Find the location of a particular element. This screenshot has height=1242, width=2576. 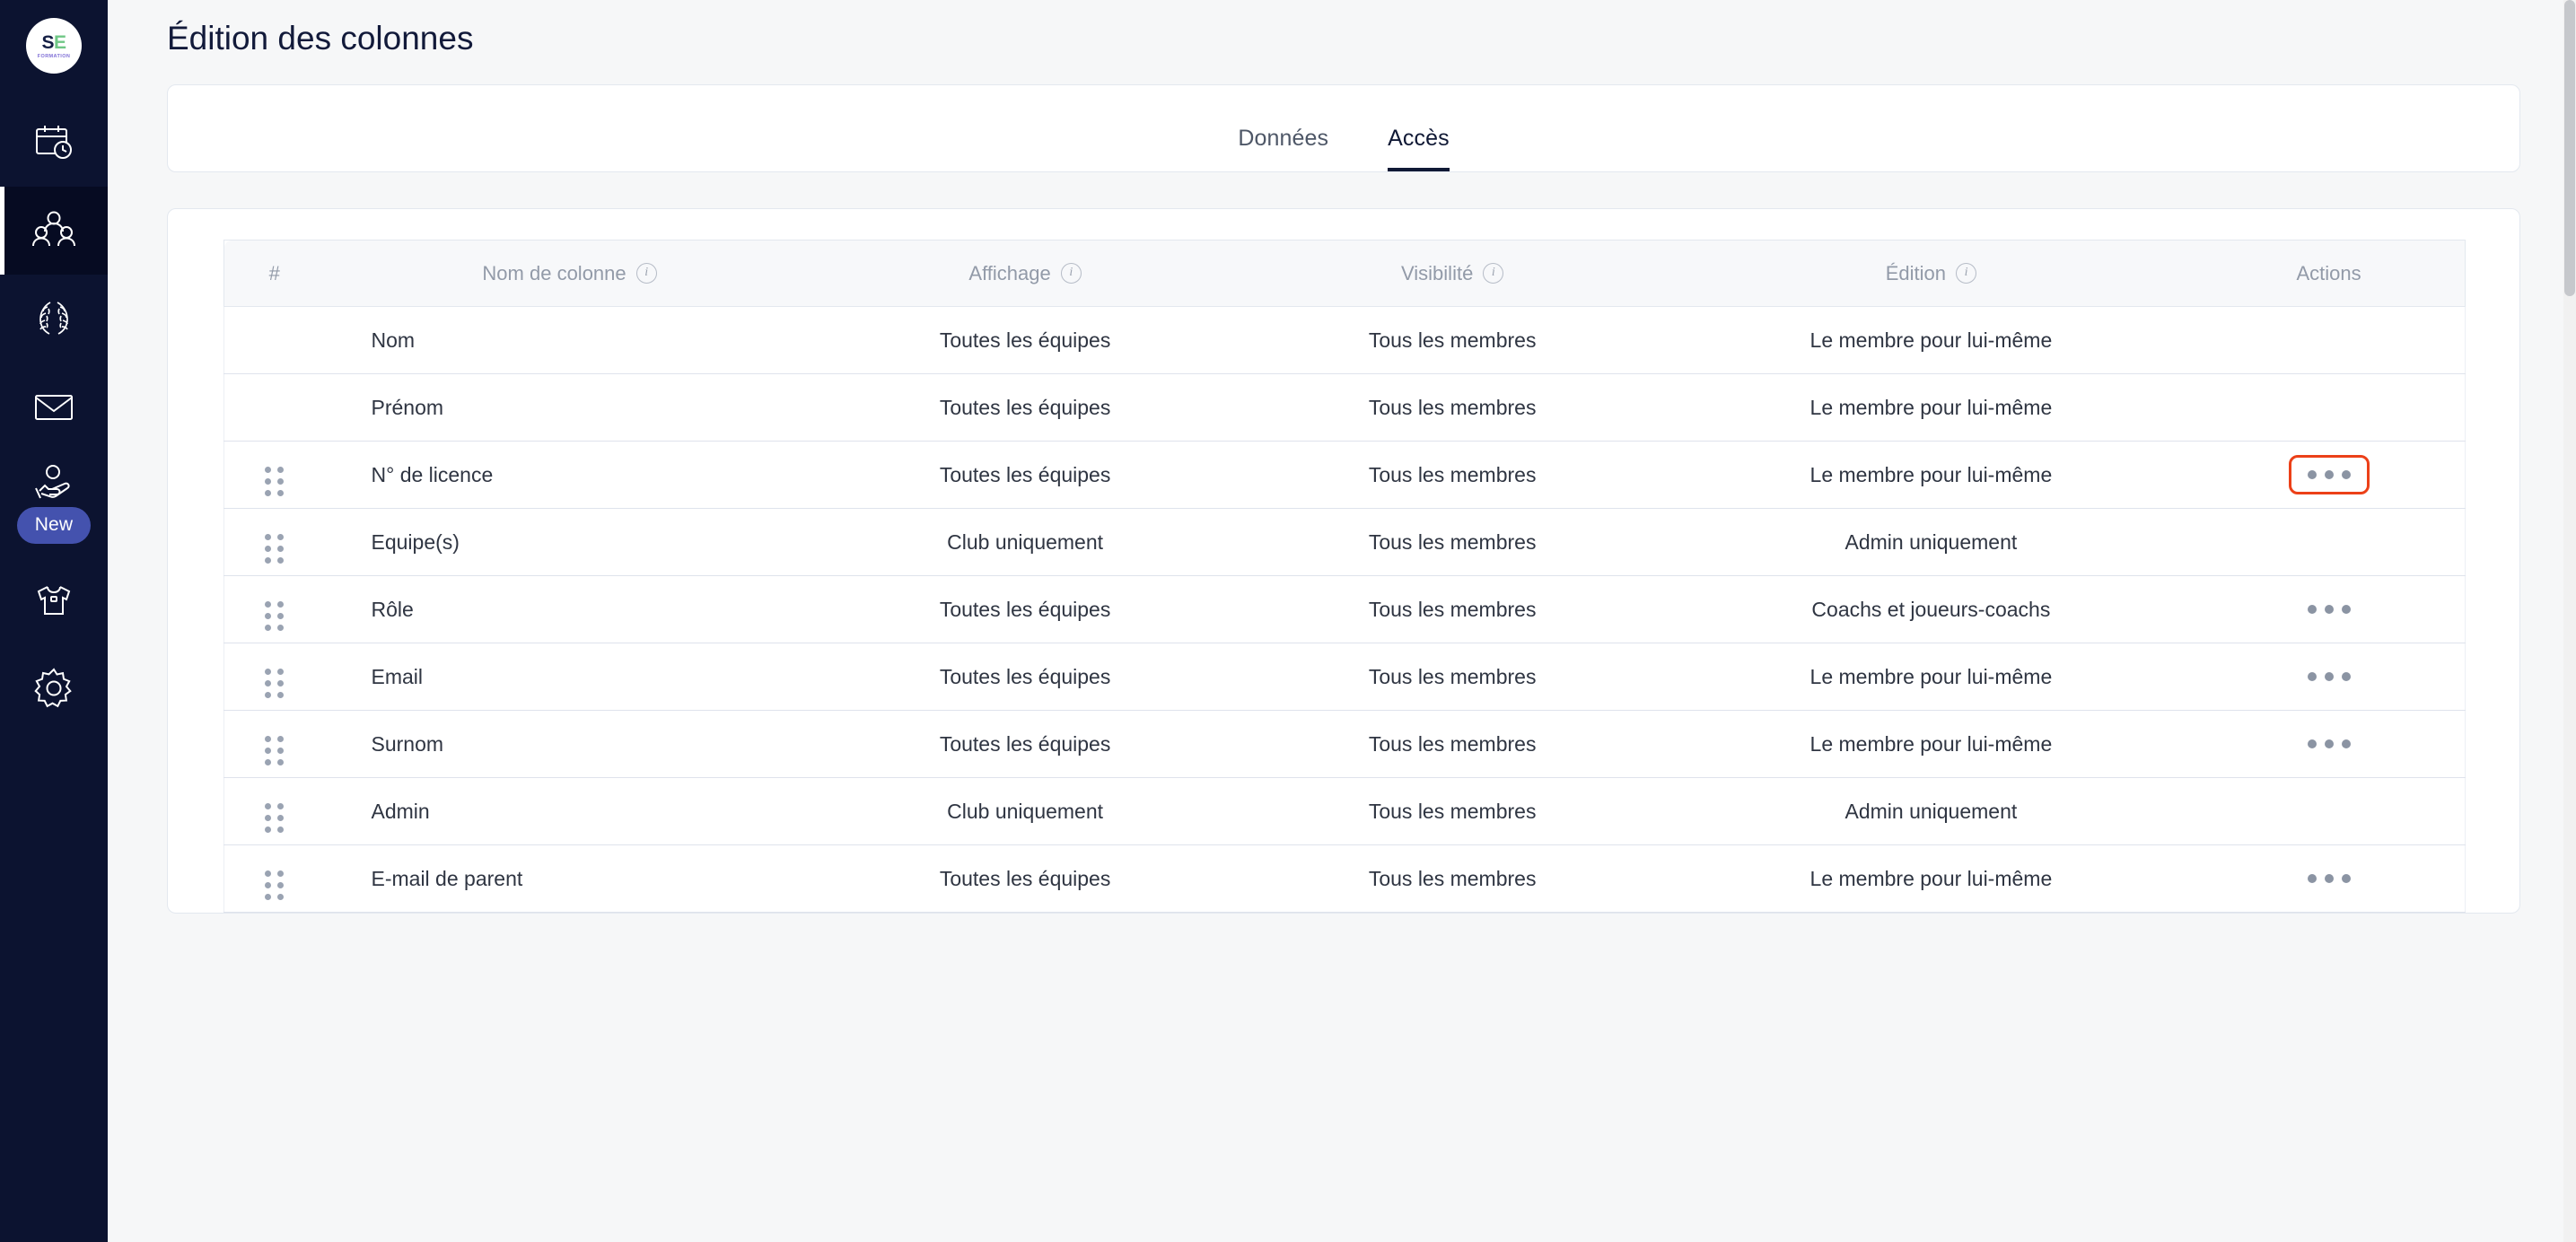

scrollbar-thumb is located at coordinates (2569, 148).